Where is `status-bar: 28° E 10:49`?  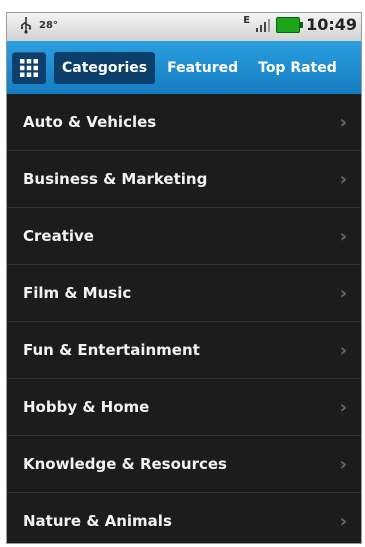 status-bar: 28° E 10:49 is located at coordinates (184, 27).